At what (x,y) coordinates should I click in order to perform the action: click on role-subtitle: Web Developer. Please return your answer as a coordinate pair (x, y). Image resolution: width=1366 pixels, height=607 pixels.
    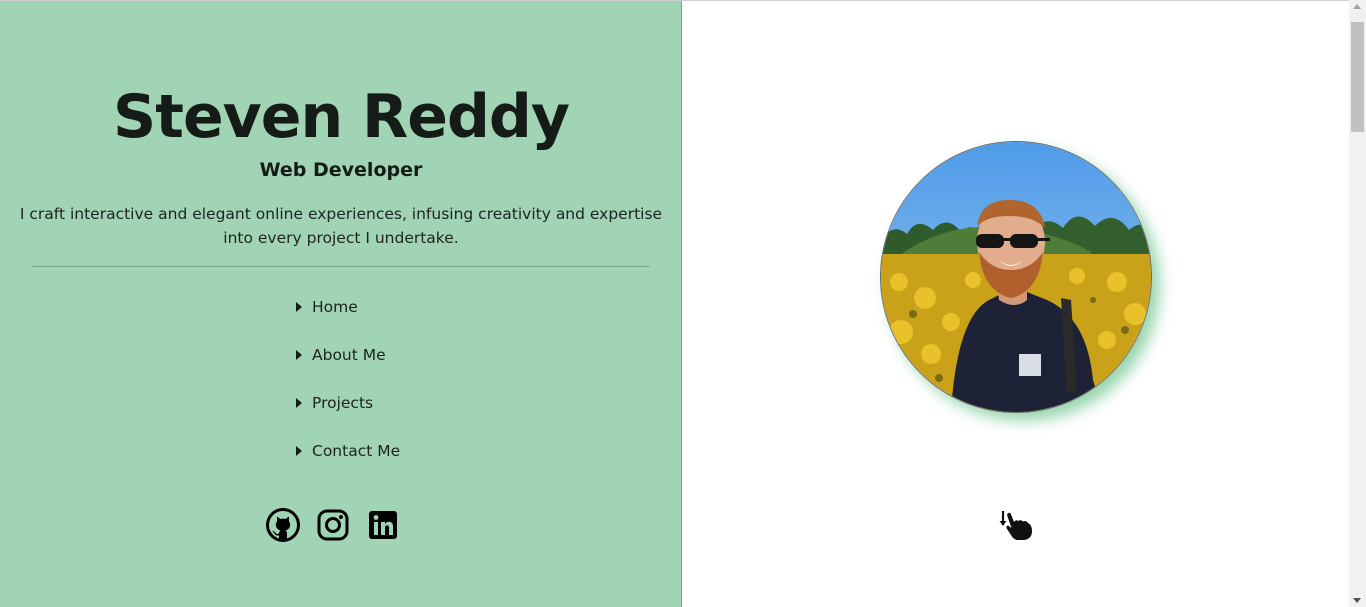
    Looking at the image, I should click on (341, 170).